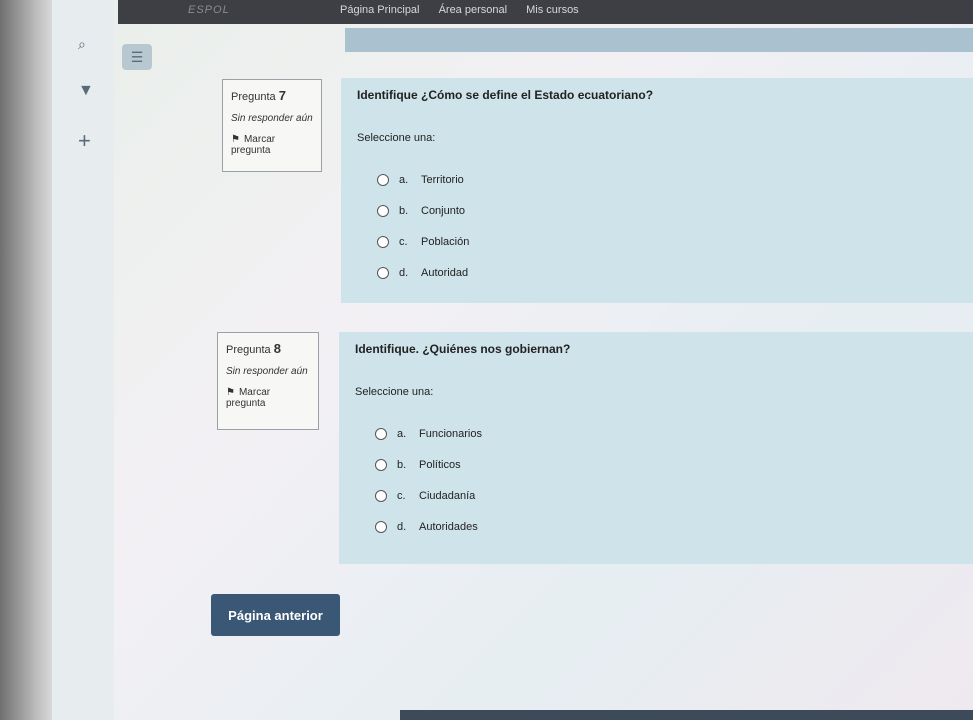  What do you see at coordinates (666, 495) in the screenshot?
I see `answer-option: c. Ciudadanía` at bounding box center [666, 495].